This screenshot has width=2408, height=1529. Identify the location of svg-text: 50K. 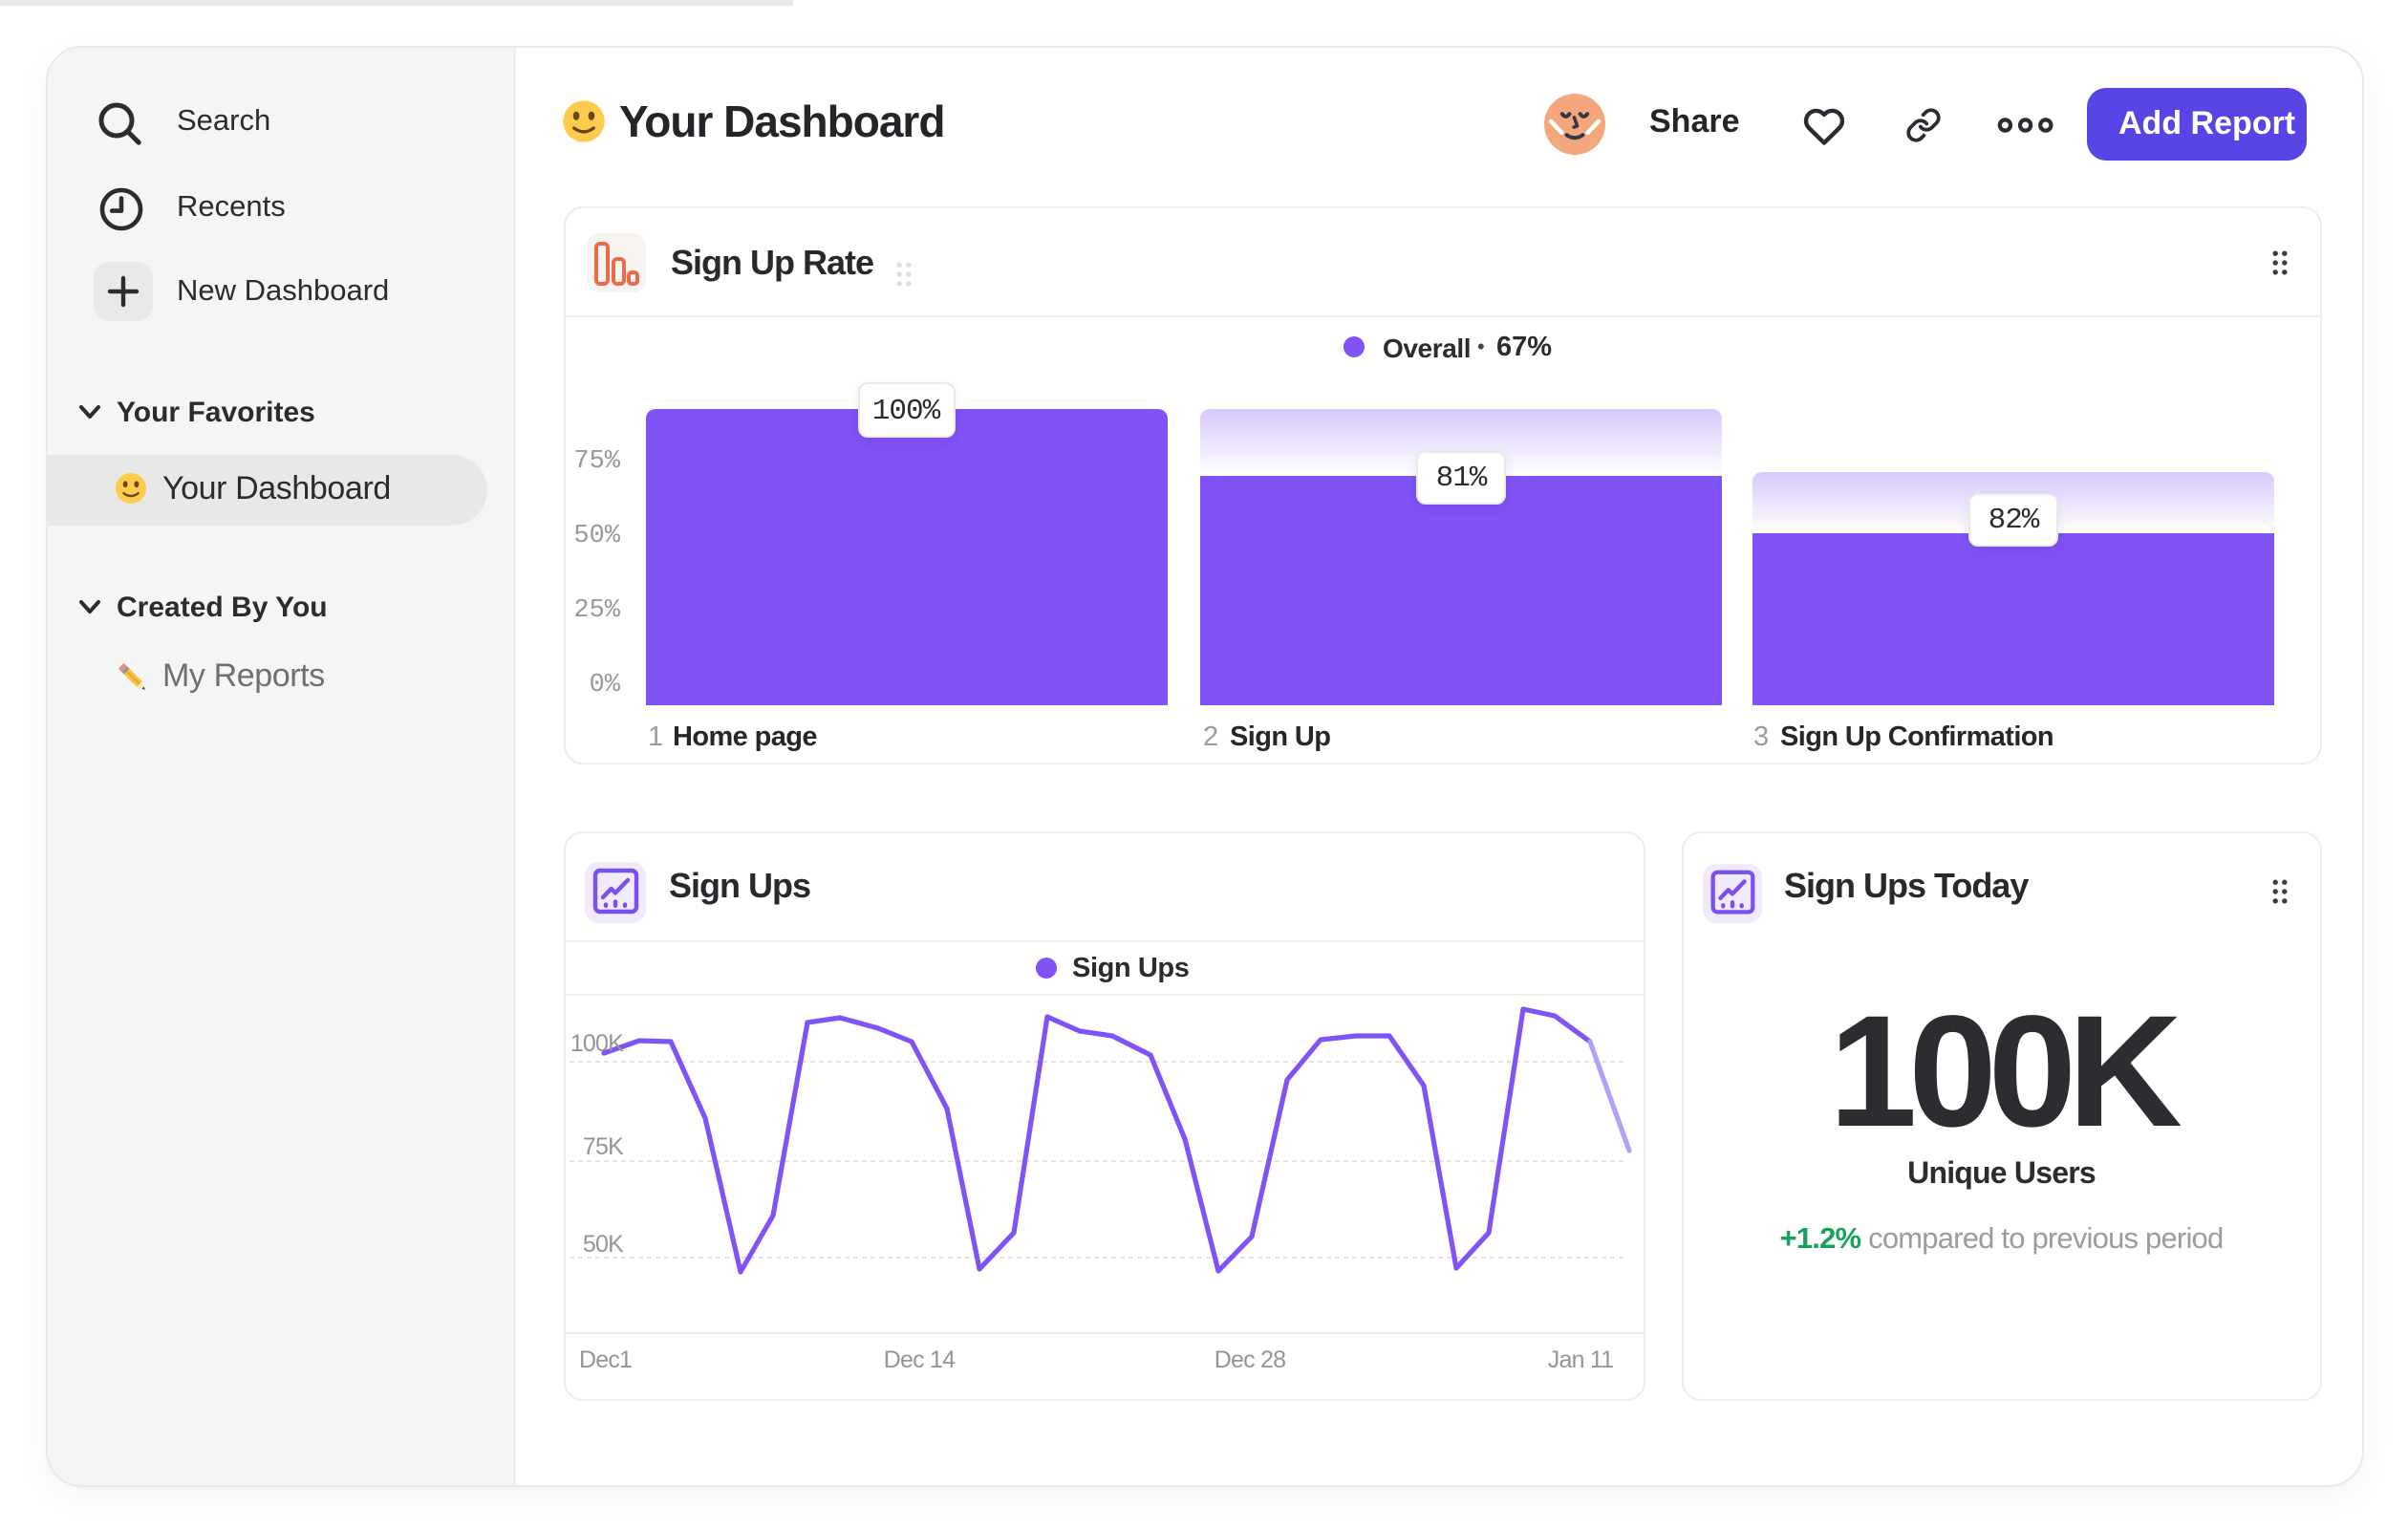
(604, 1244).